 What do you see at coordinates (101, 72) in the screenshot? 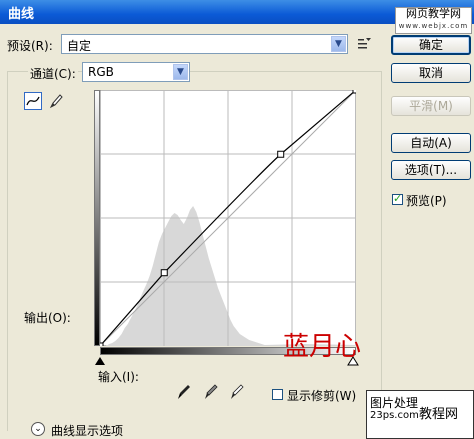
I see `channel-value: RGB` at bounding box center [101, 72].